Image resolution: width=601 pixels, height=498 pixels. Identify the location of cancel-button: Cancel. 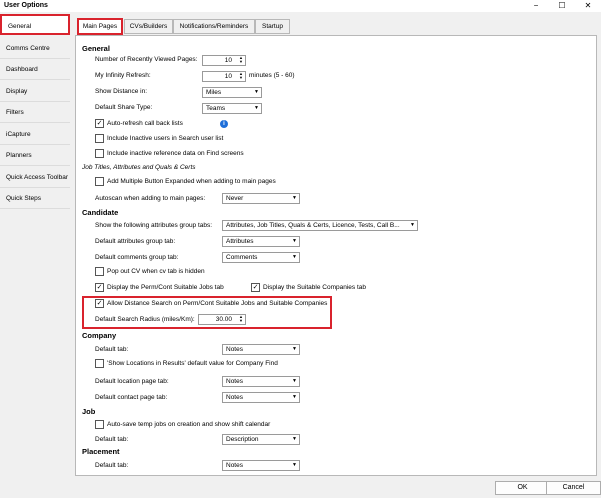
(573, 488).